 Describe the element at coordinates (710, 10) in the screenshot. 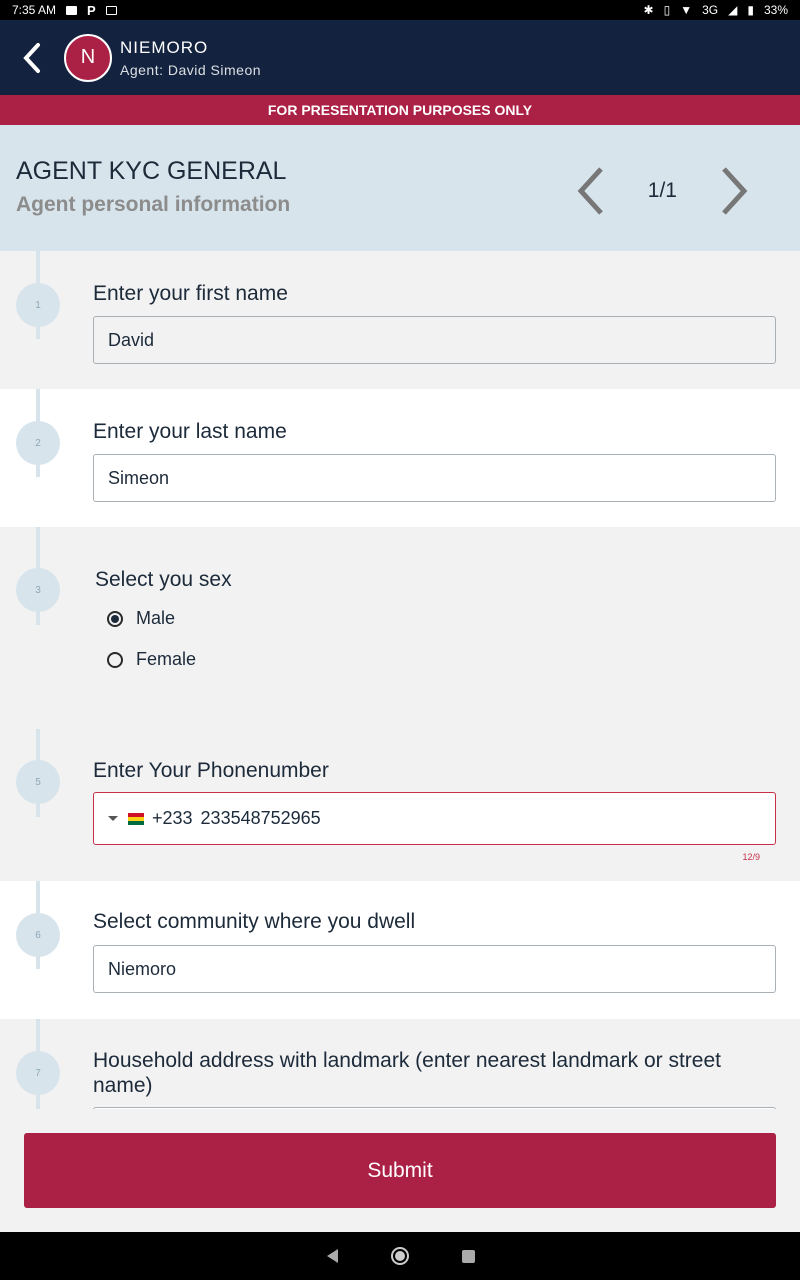

I see `network-label: 3G` at that location.